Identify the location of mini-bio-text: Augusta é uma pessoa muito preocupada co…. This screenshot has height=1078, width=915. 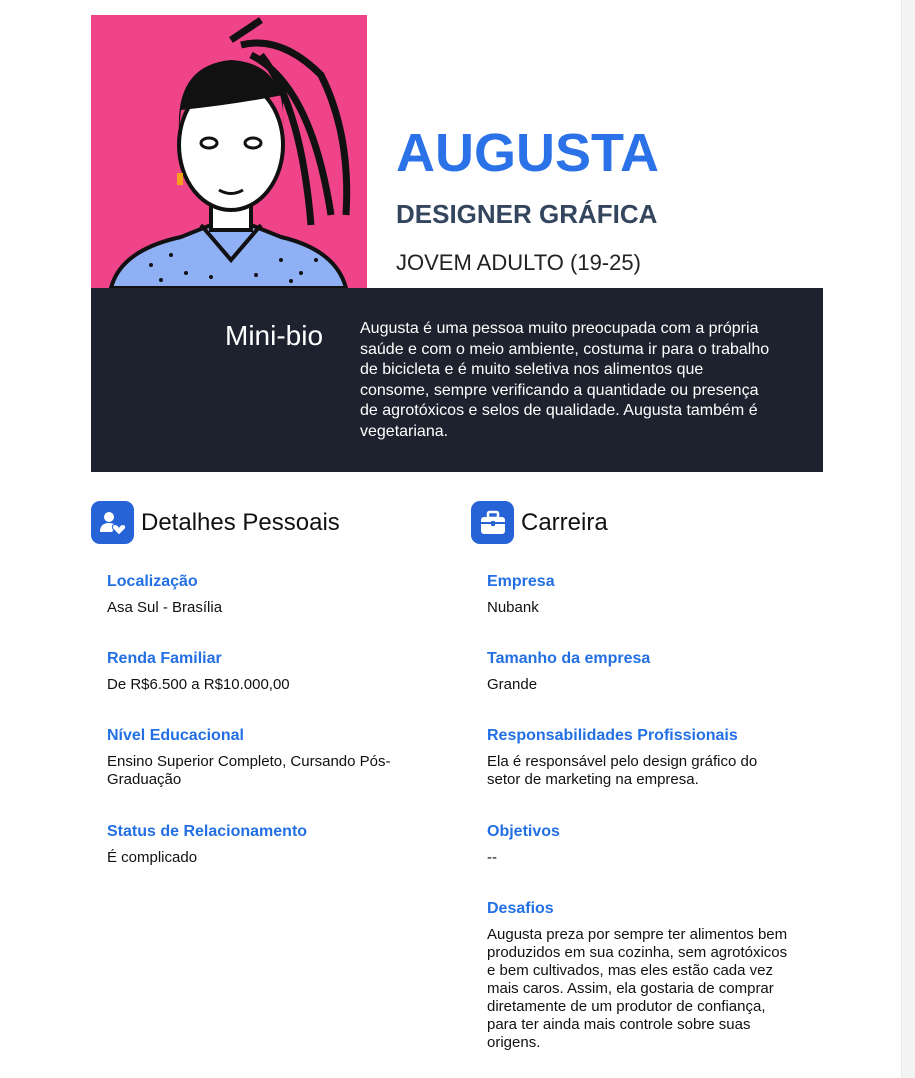
(565, 380).